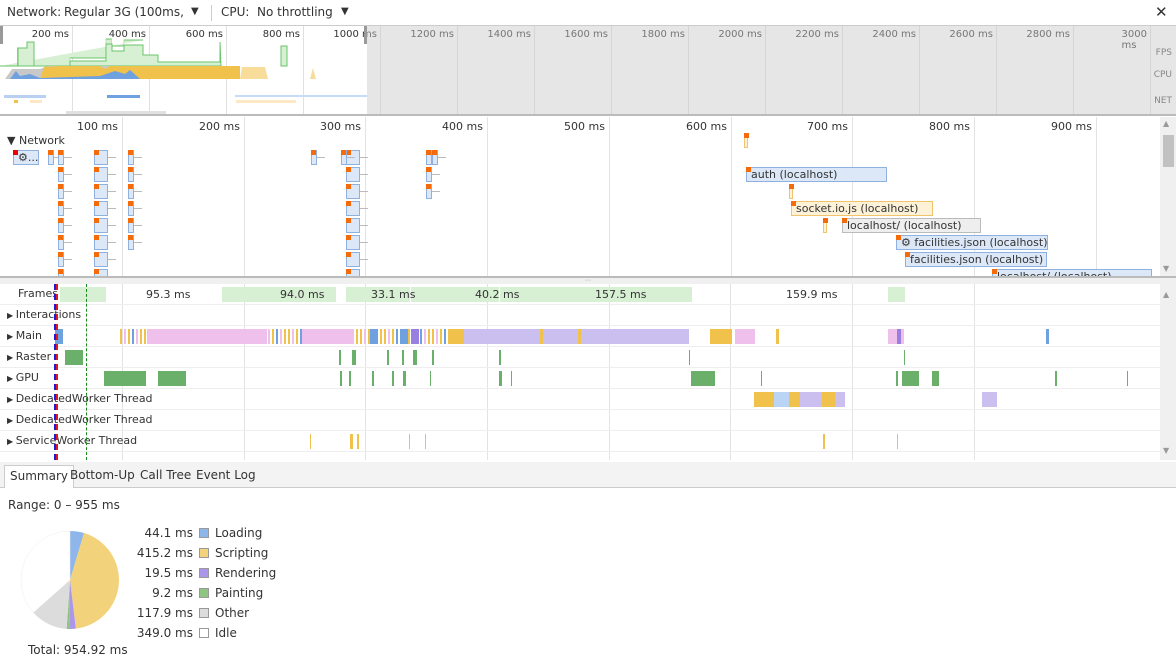  What do you see at coordinates (365, 35) in the screenshot?
I see `overview-right-handle` at bounding box center [365, 35].